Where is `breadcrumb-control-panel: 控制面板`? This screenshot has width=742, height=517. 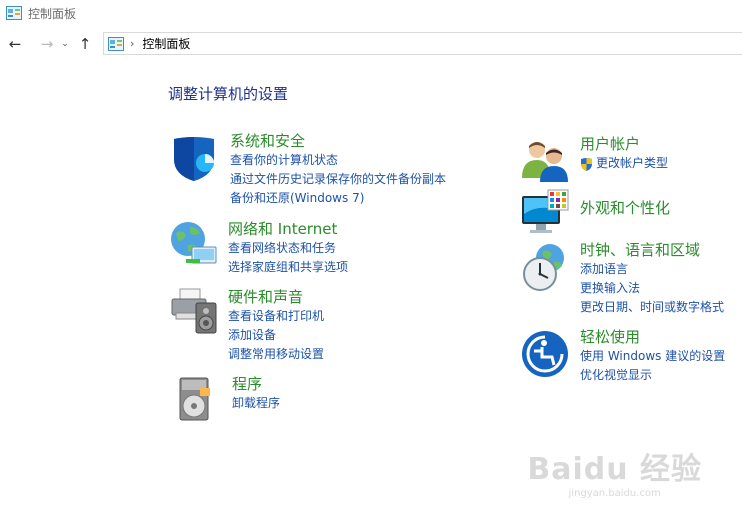
breadcrumb-control-panel: 控制面板 is located at coordinates (166, 43).